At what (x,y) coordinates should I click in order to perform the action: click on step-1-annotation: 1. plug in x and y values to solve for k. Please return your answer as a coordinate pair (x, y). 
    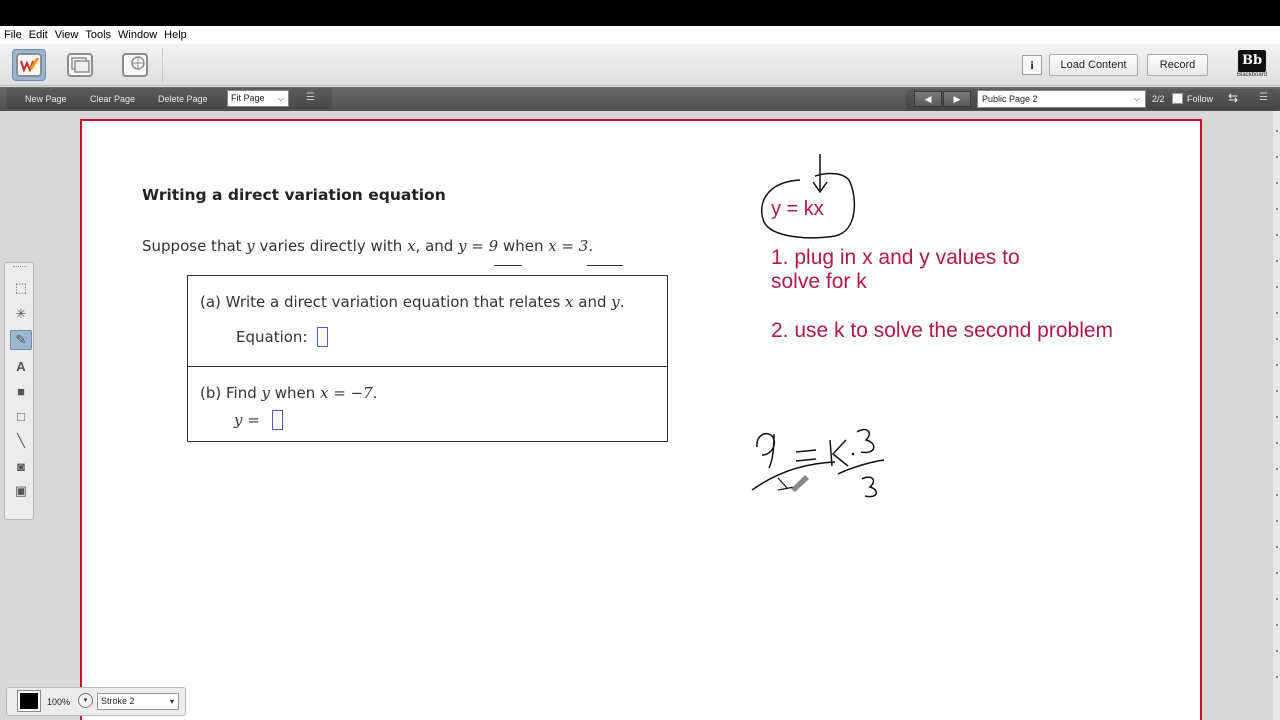
    Looking at the image, I should click on (895, 270).